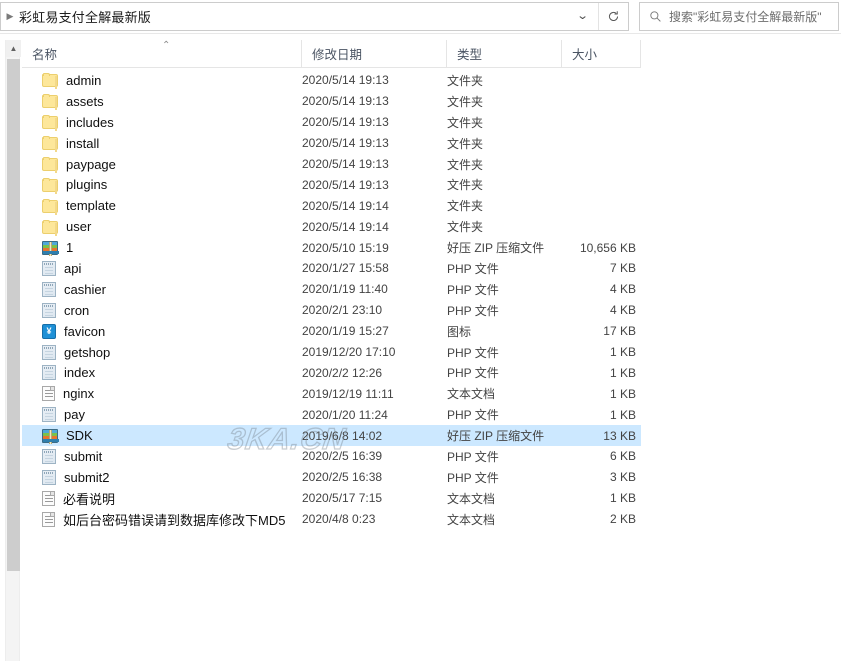  Describe the element at coordinates (331, 164) in the screenshot. I see `table-row: paypage 2020/5/14 19:13 文件夹` at that location.